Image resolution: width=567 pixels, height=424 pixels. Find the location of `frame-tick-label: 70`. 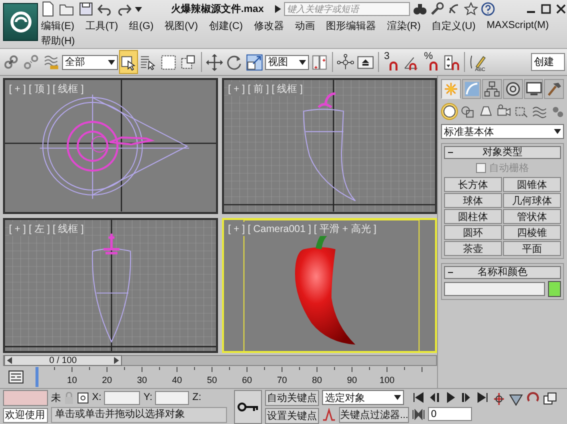

frame-tick-label: 70 is located at coordinates (282, 380).